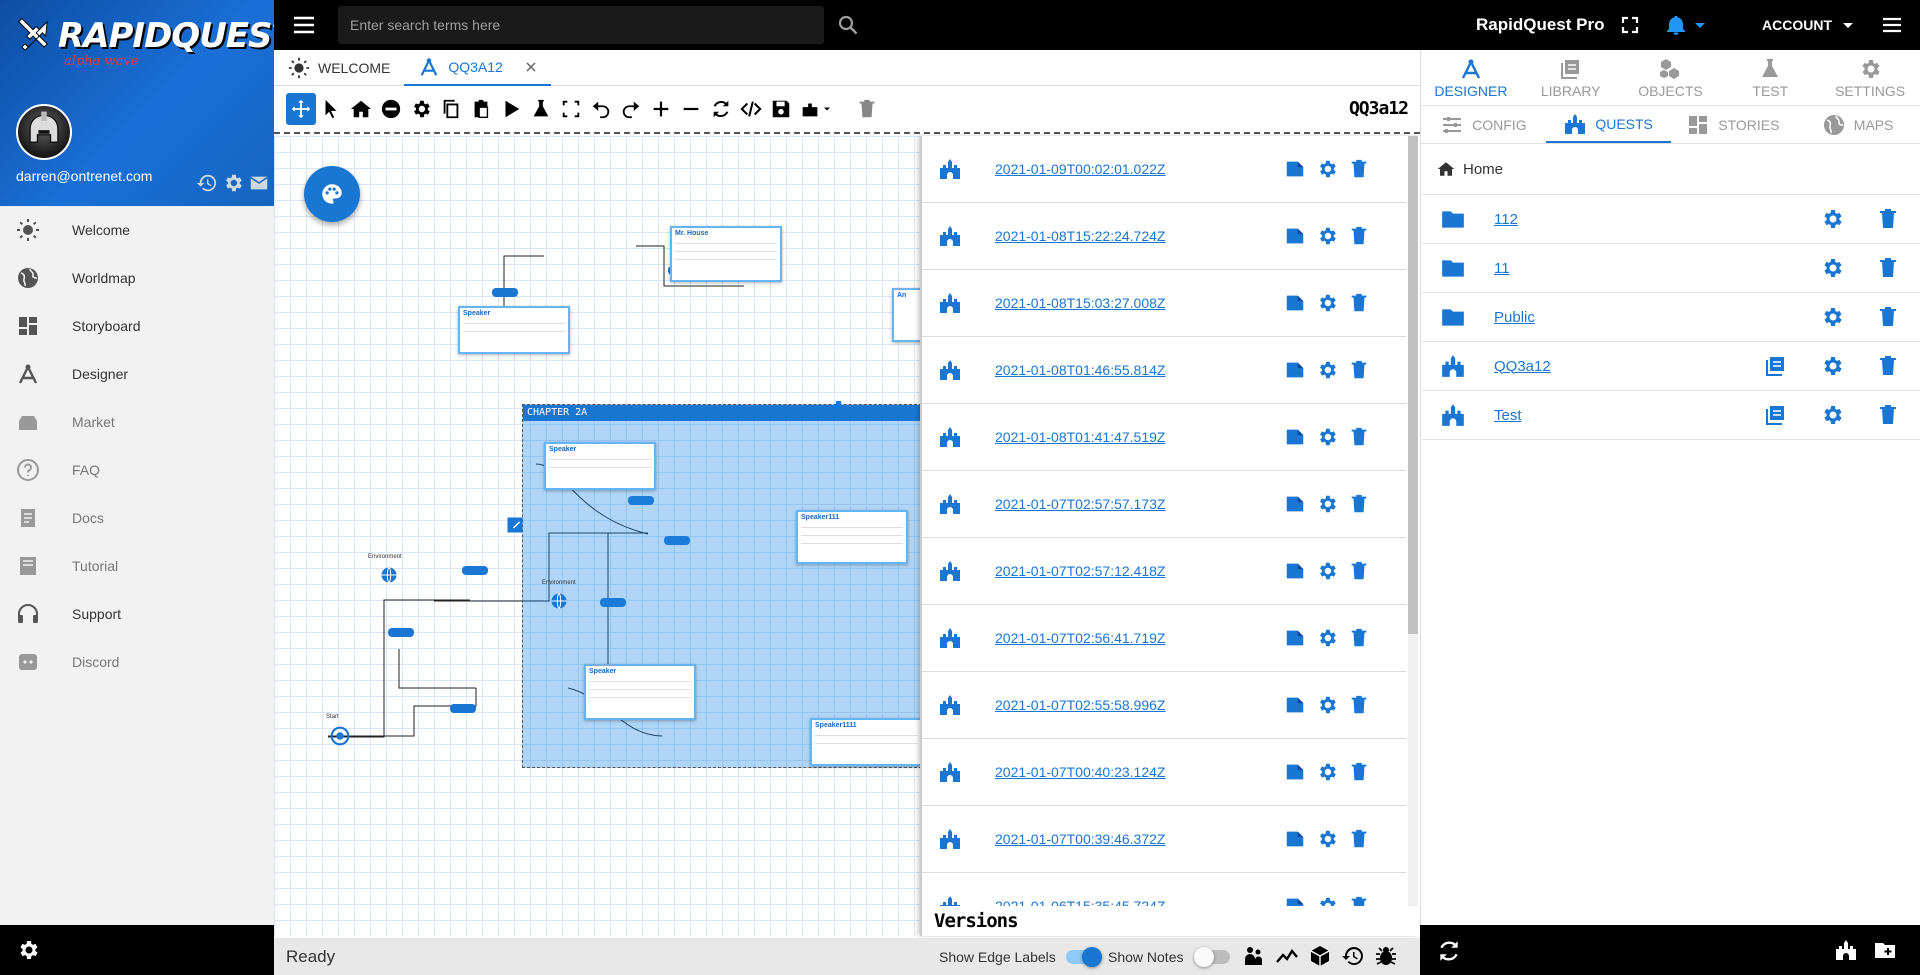 The height and width of the screenshot is (975, 1920). I want to click on home-icon, so click(1446, 169).